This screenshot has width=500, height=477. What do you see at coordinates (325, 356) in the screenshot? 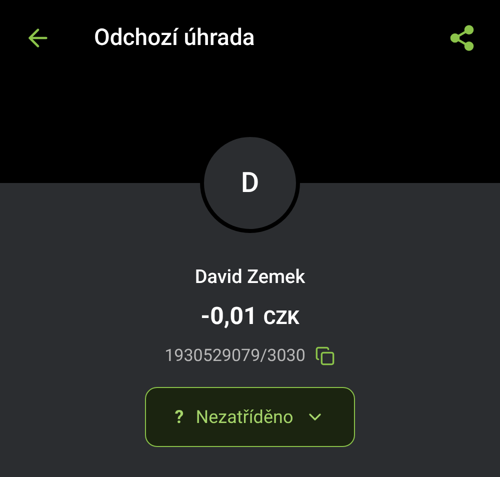
I see `copy-icon` at bounding box center [325, 356].